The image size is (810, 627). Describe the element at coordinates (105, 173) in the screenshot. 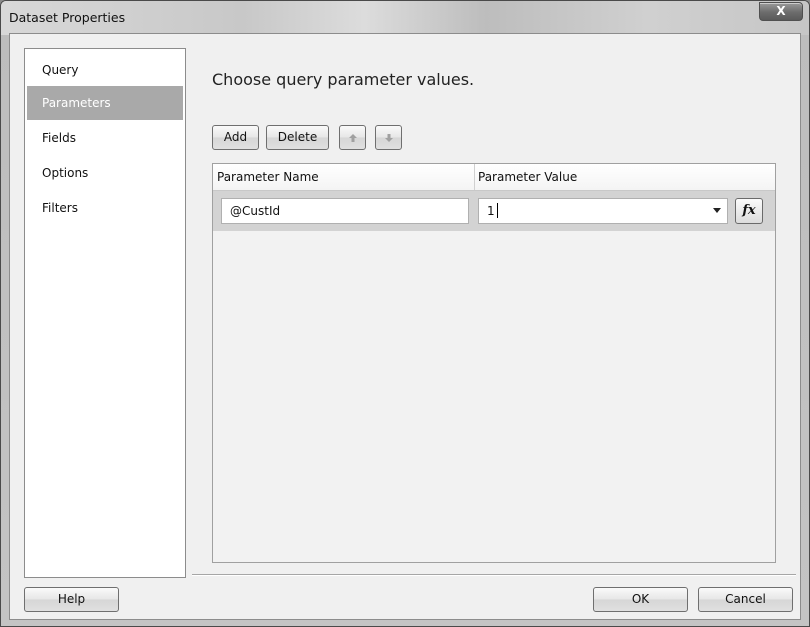

I see `sidebar-item-options: Options` at that location.